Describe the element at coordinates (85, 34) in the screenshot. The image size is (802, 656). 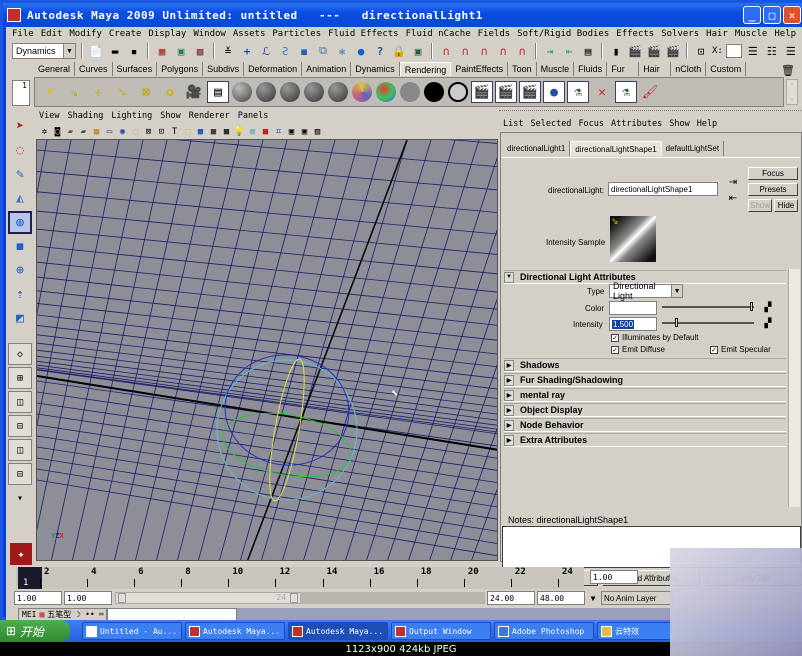
I see `menu-modify: Modify` at that location.